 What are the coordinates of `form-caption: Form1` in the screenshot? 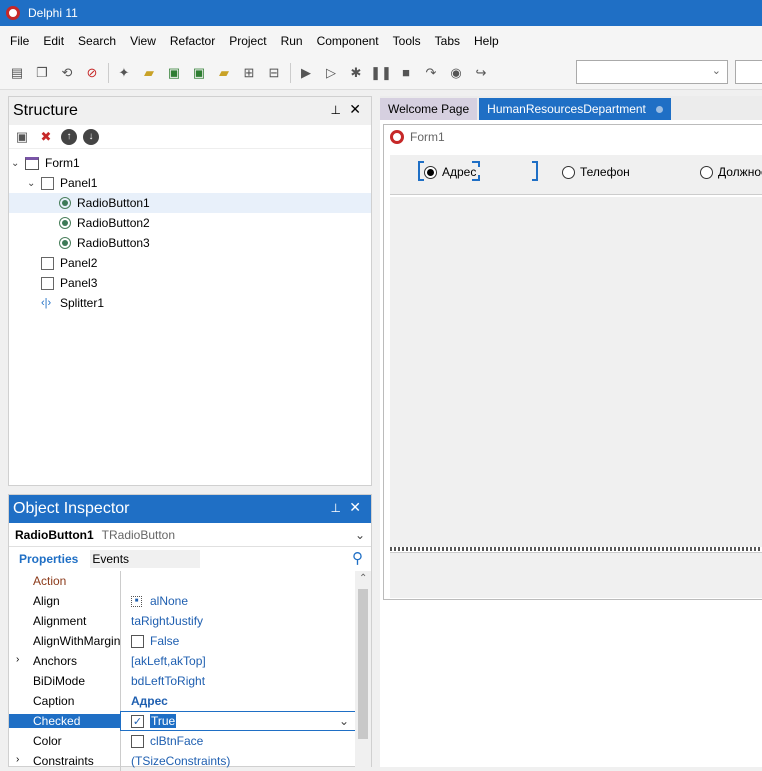 It's located at (427, 137).